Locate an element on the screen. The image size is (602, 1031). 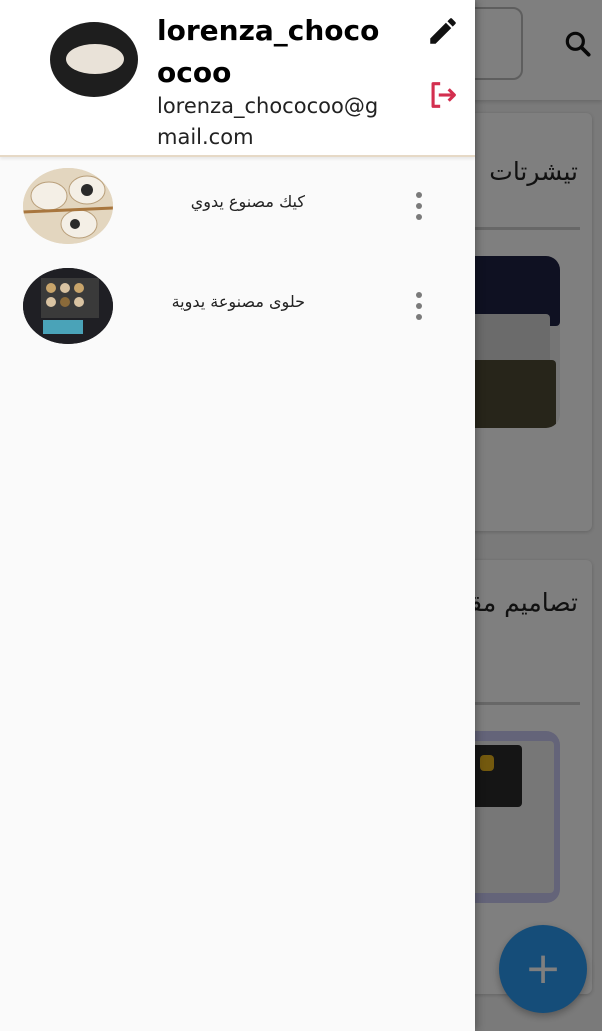
list-item: حلوى مصنوعة يدوية is located at coordinates (237, 305).